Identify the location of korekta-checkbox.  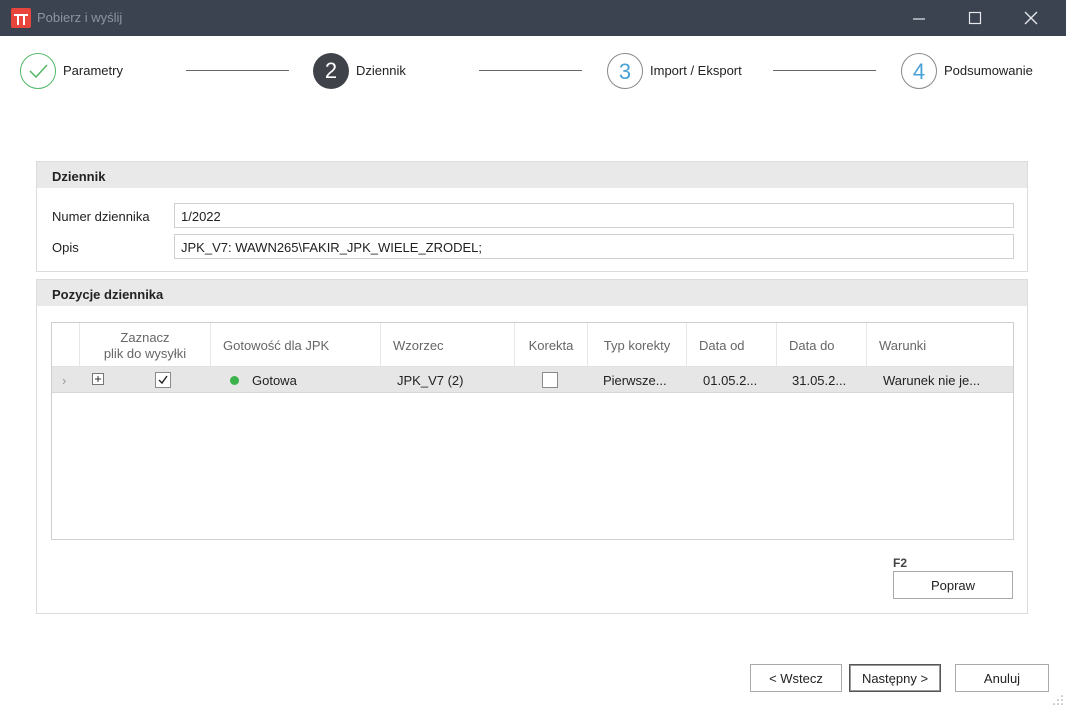
(550, 380).